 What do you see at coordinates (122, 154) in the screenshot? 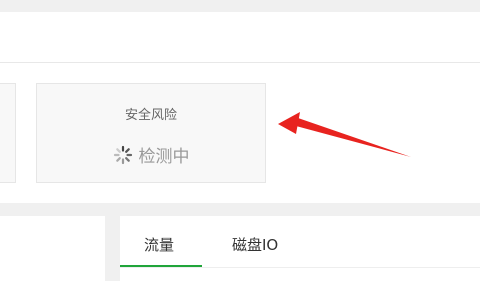
I see `loading-spinner-icon` at bounding box center [122, 154].